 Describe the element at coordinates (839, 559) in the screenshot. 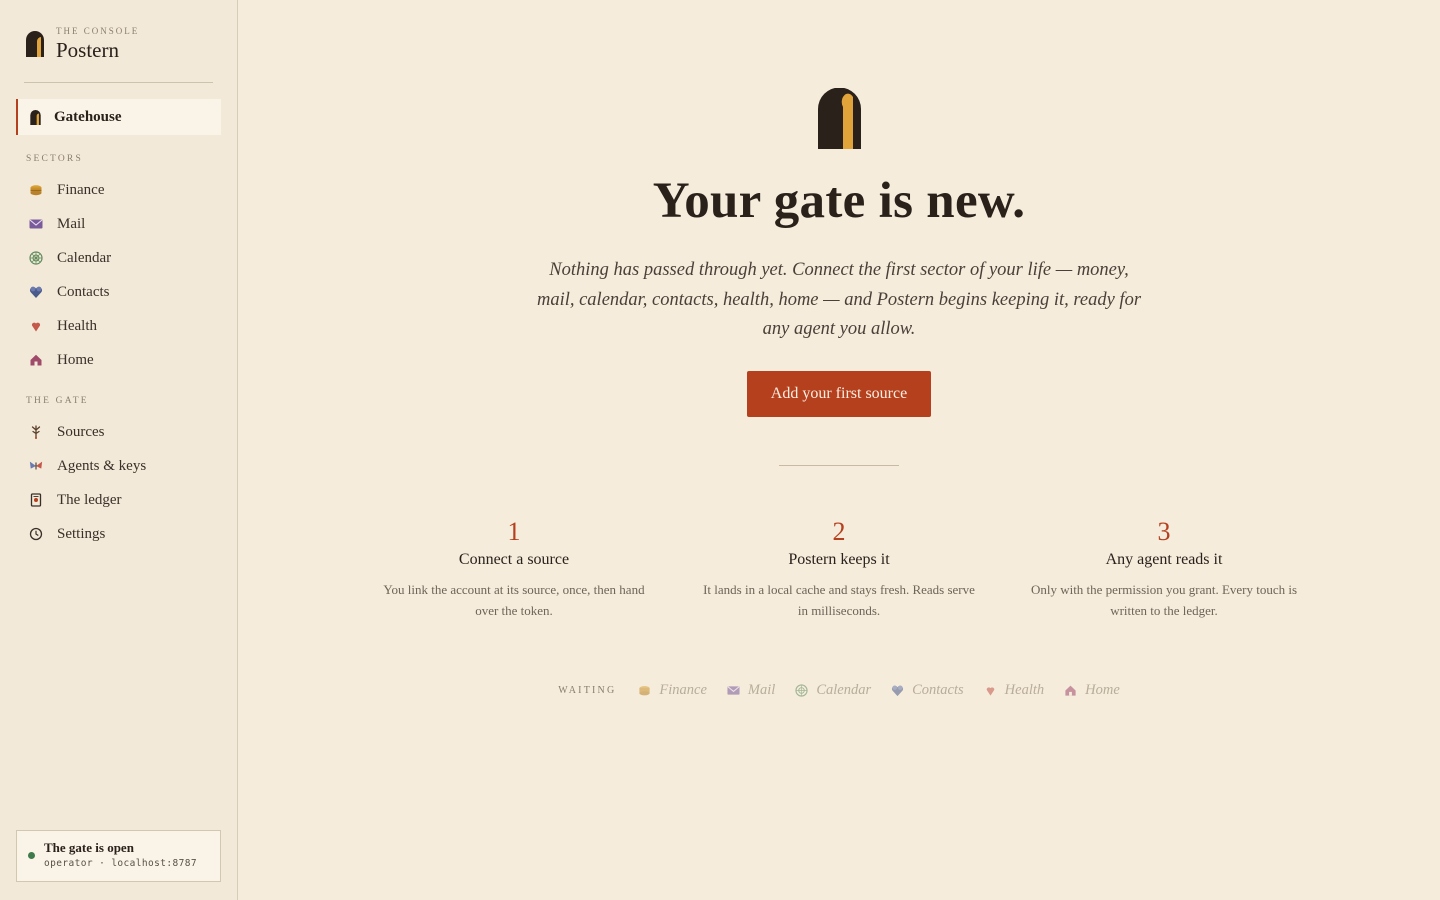

I see `step-title: Postern keeps it` at that location.